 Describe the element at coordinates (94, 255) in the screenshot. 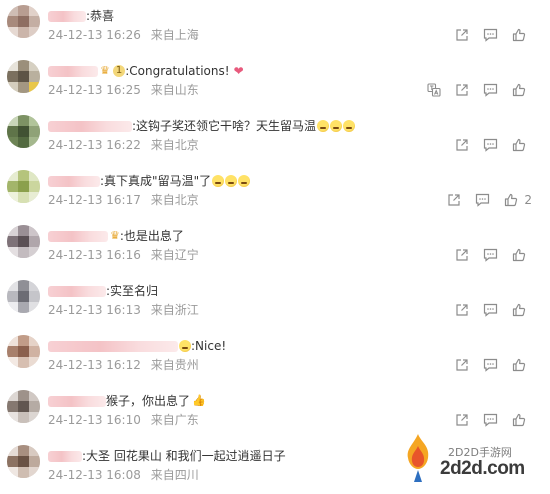

I see `comment-time: 24-12-13 16:16` at that location.